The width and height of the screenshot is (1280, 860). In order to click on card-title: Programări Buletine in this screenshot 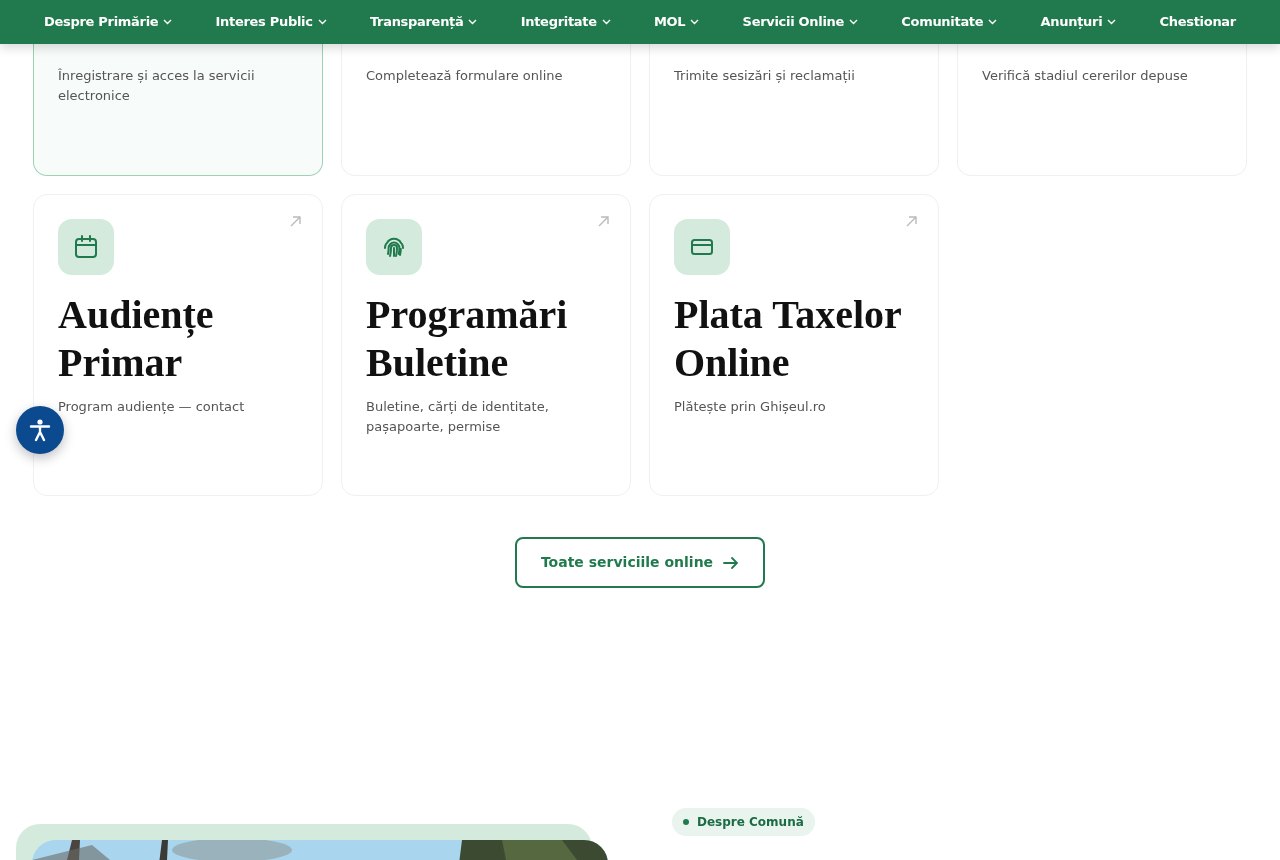, I will do `click(467, 339)`.